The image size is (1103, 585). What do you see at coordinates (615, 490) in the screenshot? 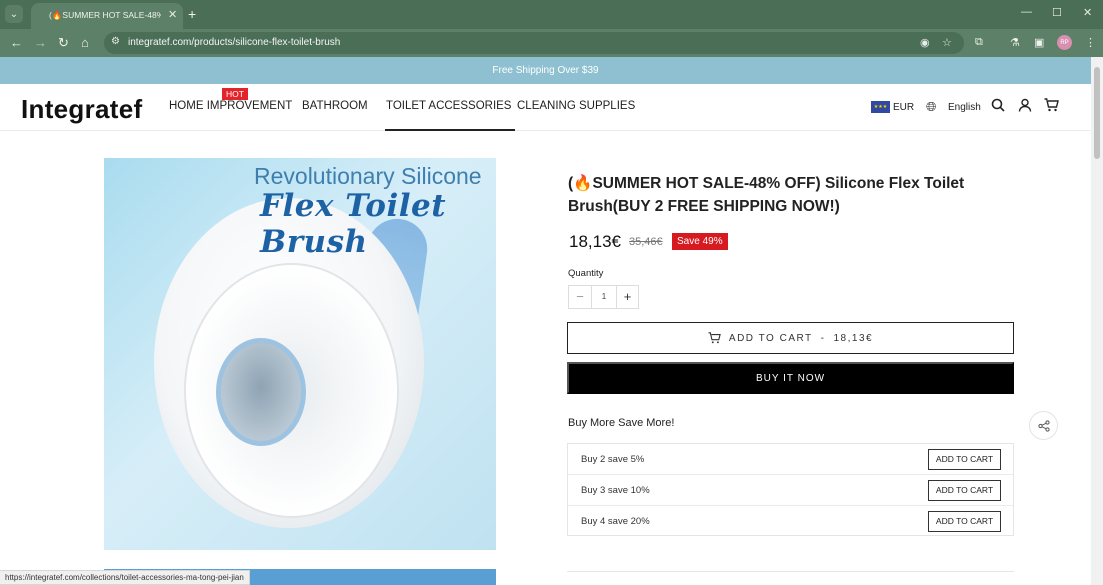
I see `bundle-label: Buy 3 save 10%` at bounding box center [615, 490].